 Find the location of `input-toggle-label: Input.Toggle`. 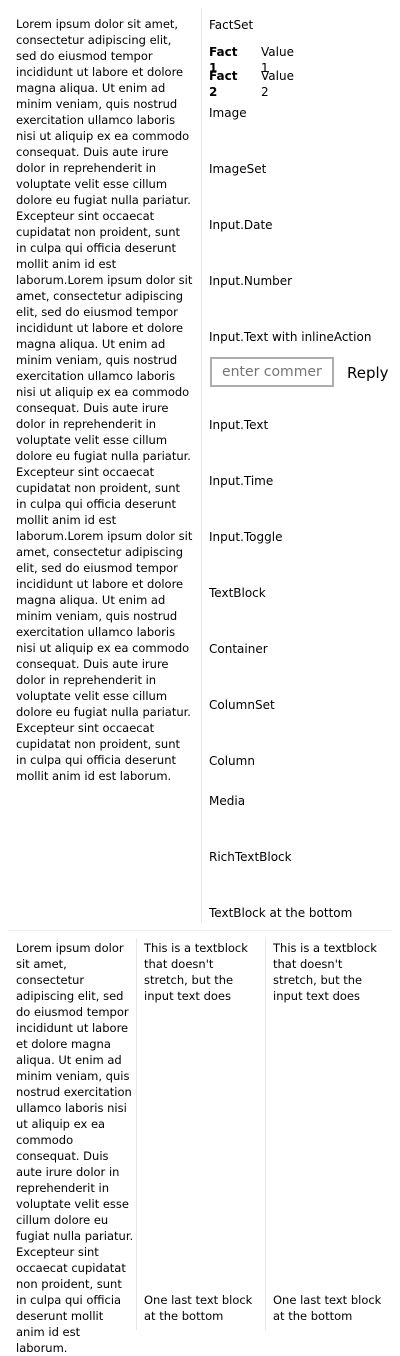

input-toggle-label: Input.Toggle is located at coordinates (246, 537).